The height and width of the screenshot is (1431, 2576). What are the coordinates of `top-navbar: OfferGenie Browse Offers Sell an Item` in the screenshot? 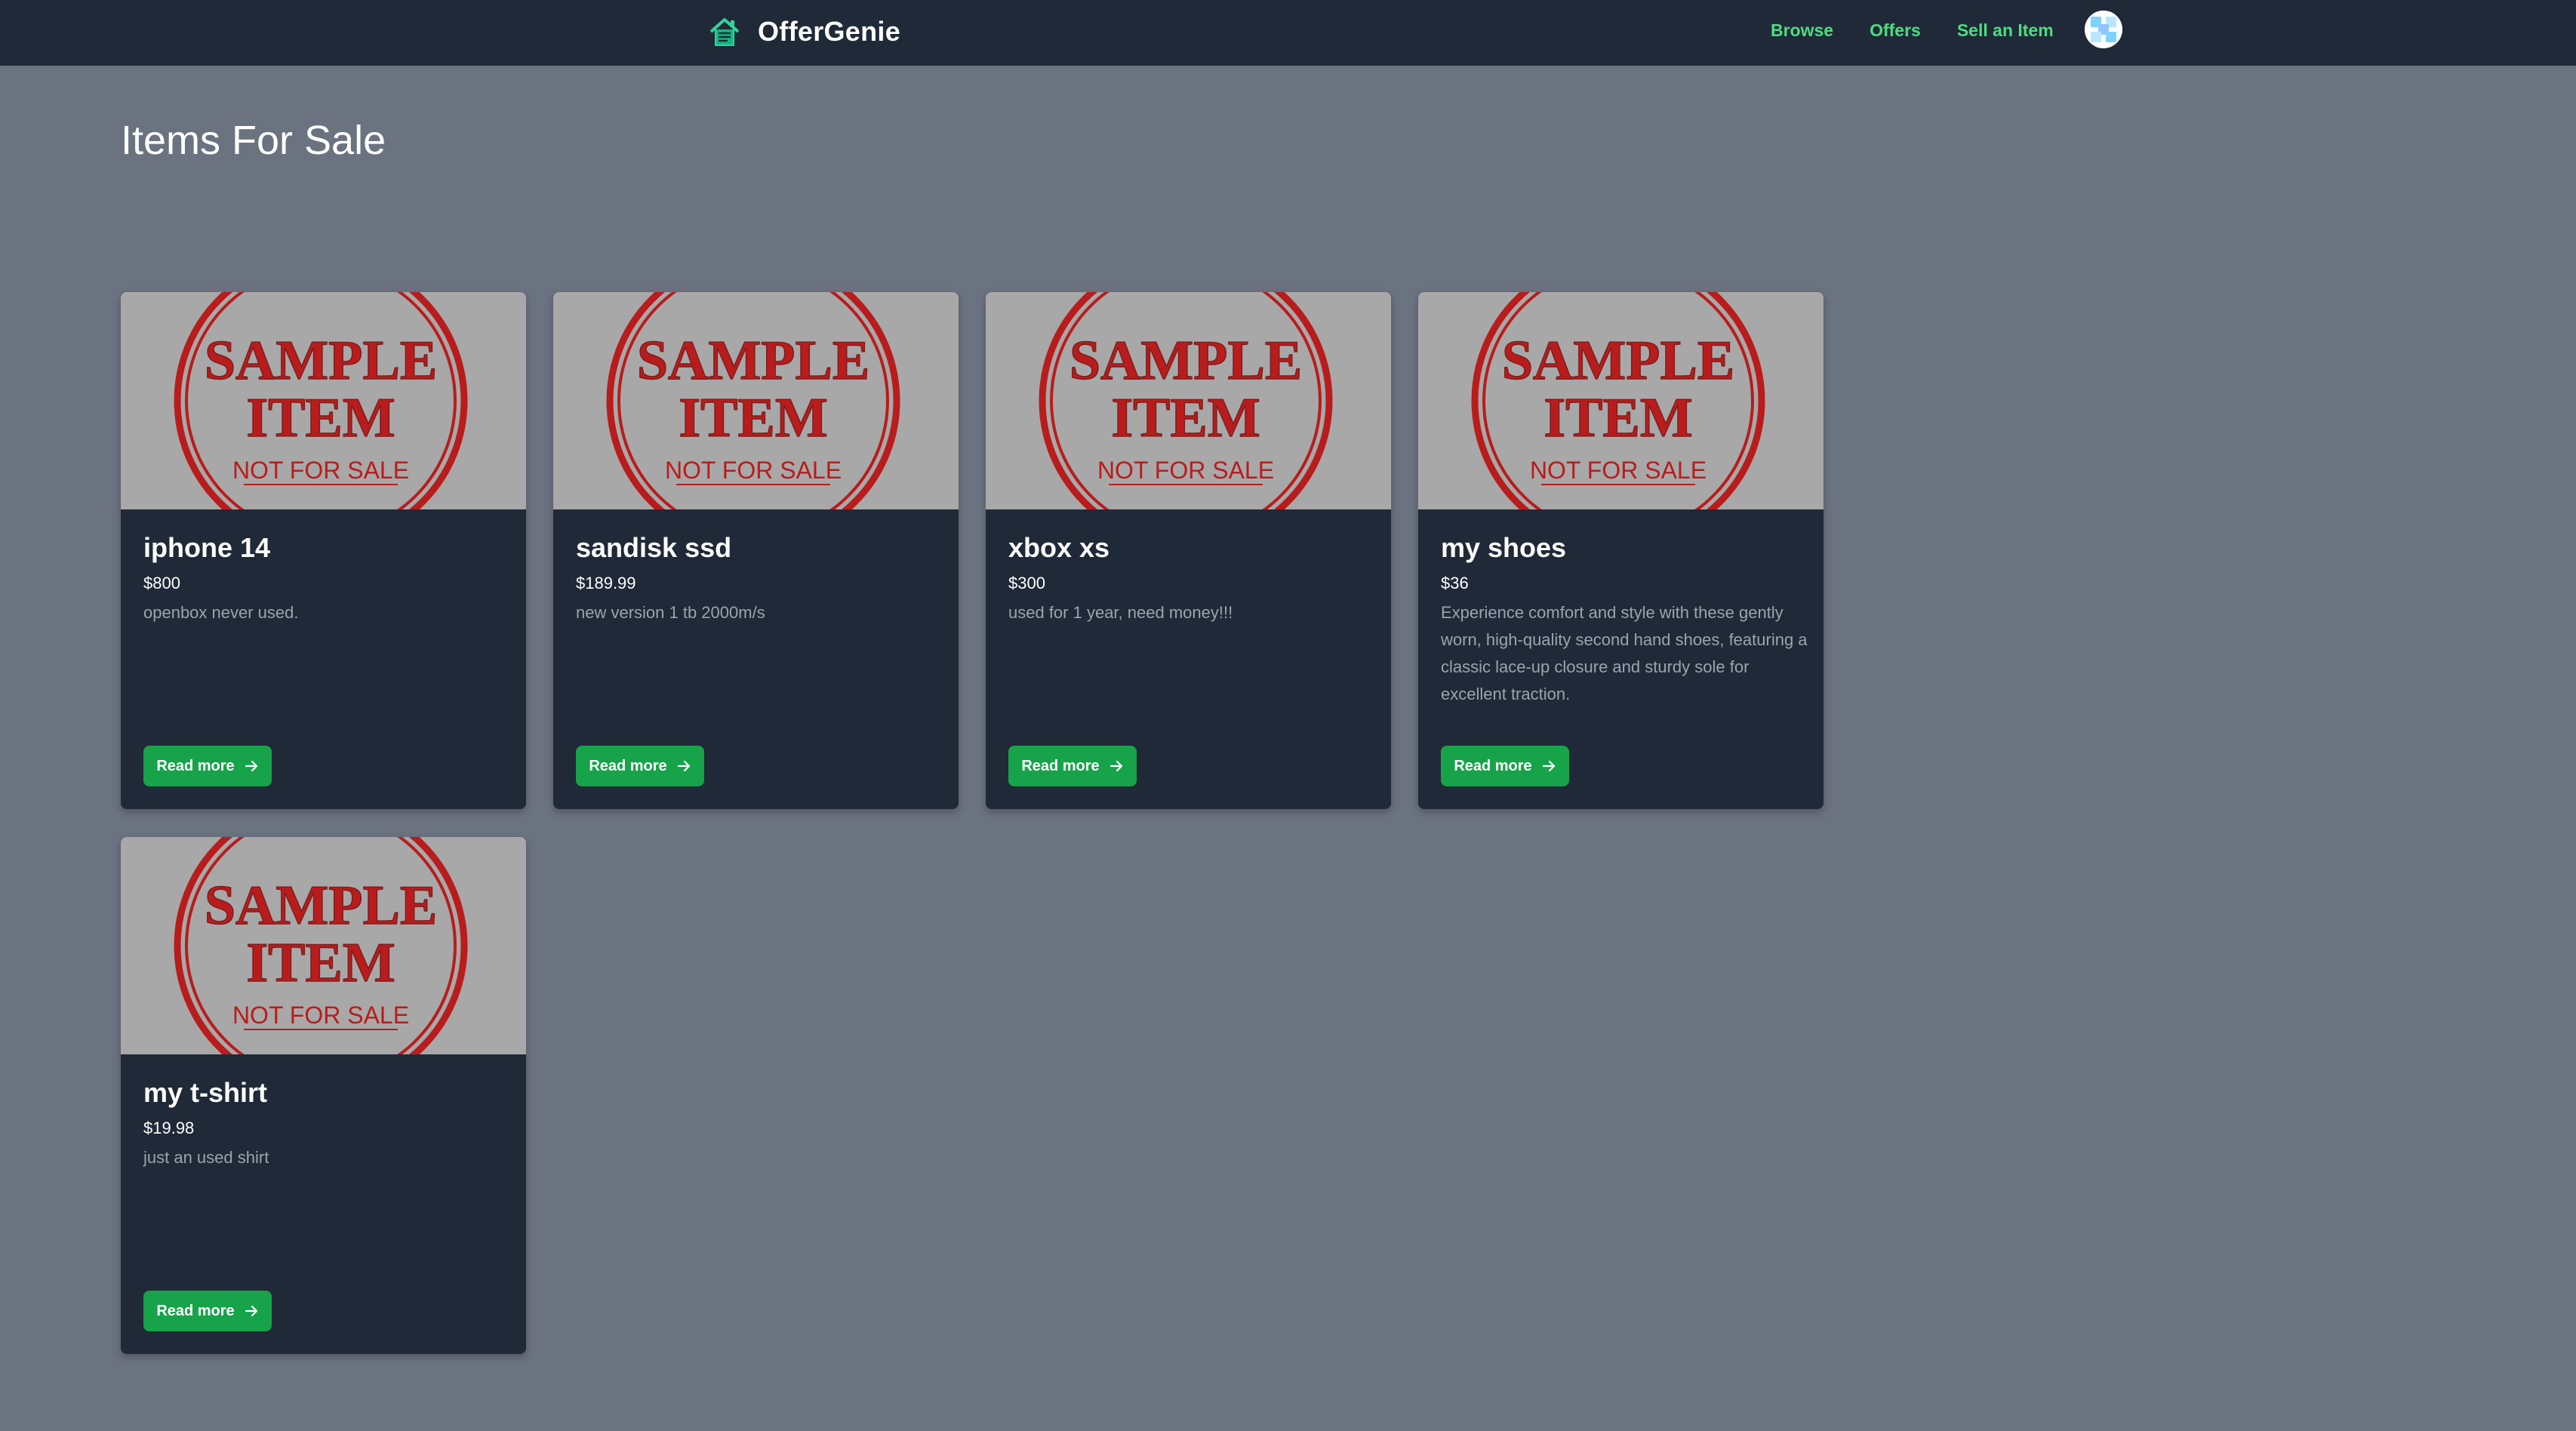 It's located at (1288, 33).